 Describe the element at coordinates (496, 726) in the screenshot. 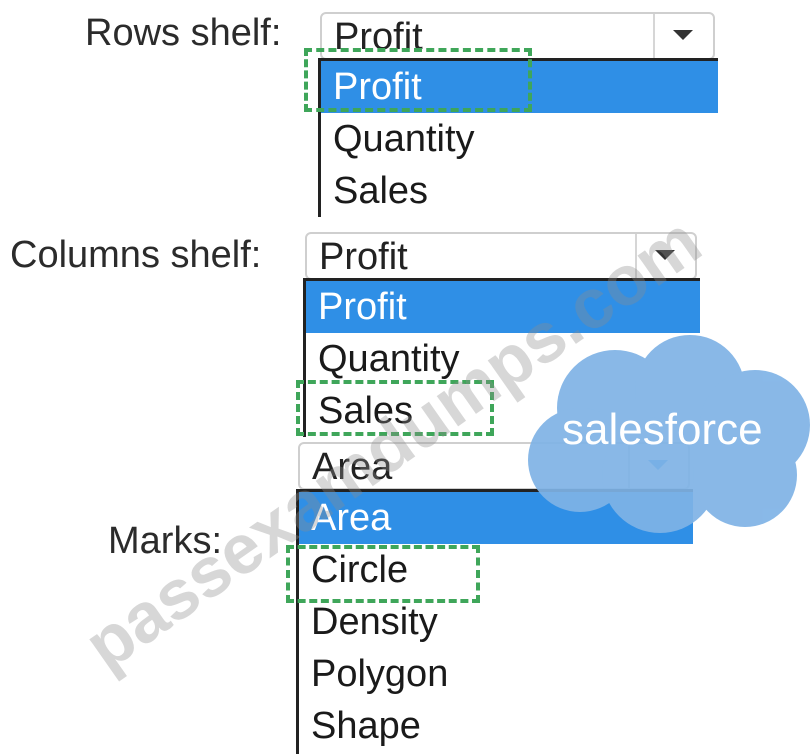

I see `marks-option-shape: Shape` at that location.